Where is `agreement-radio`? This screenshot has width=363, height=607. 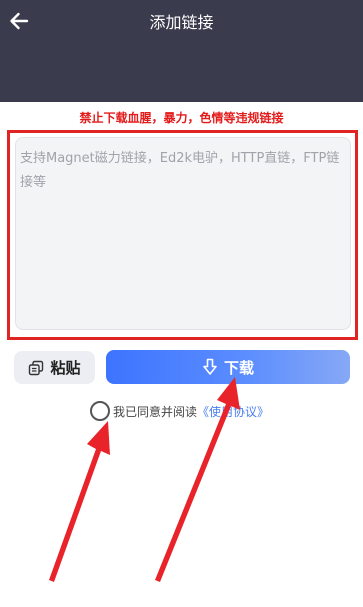
agreement-radio is located at coordinates (100, 411).